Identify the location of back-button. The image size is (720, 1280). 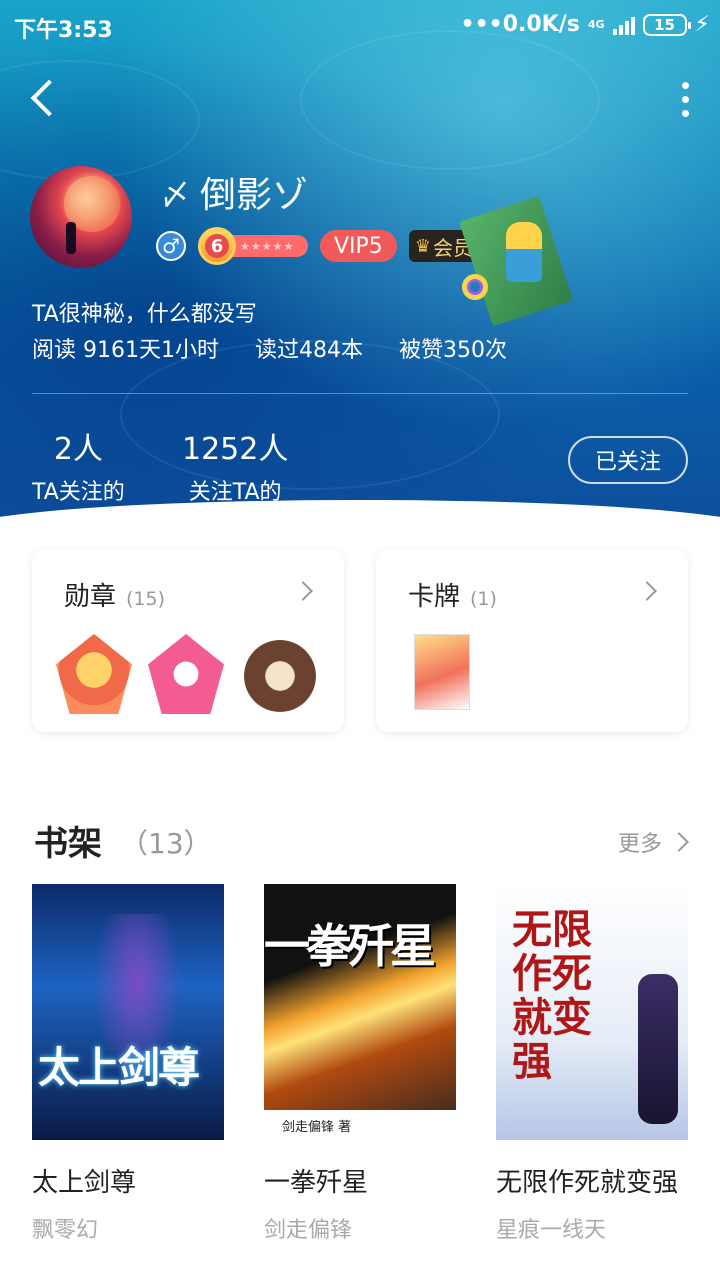
(46, 98).